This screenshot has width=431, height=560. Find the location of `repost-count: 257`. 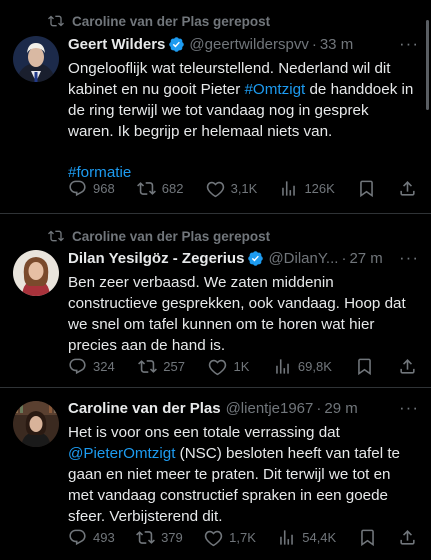

repost-count: 257 is located at coordinates (174, 366).